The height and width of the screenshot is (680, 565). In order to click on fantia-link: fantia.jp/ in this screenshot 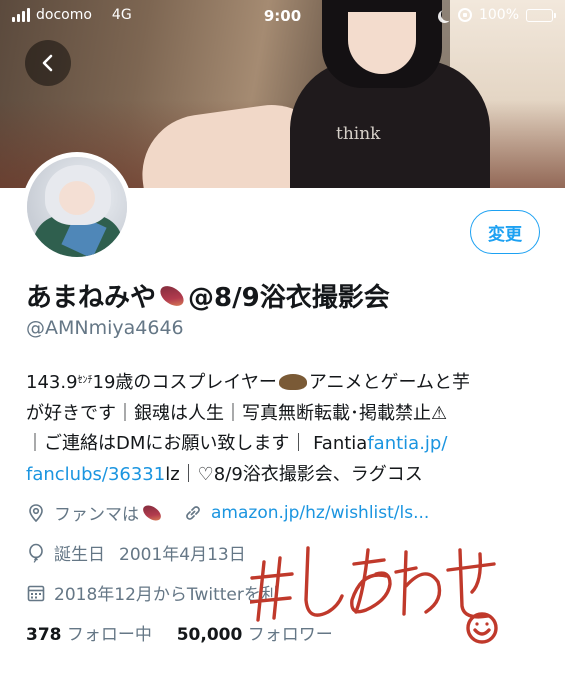, I will do `click(407, 443)`.